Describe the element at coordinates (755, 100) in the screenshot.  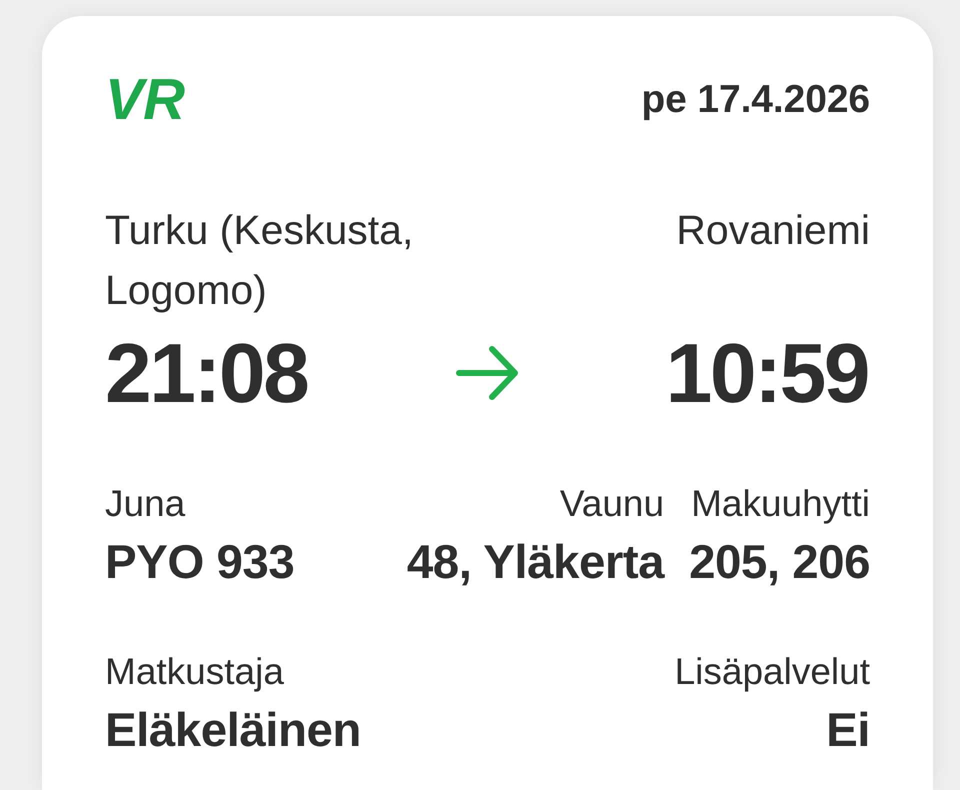
I see `travel-date: pe 17.4.2026` at that location.